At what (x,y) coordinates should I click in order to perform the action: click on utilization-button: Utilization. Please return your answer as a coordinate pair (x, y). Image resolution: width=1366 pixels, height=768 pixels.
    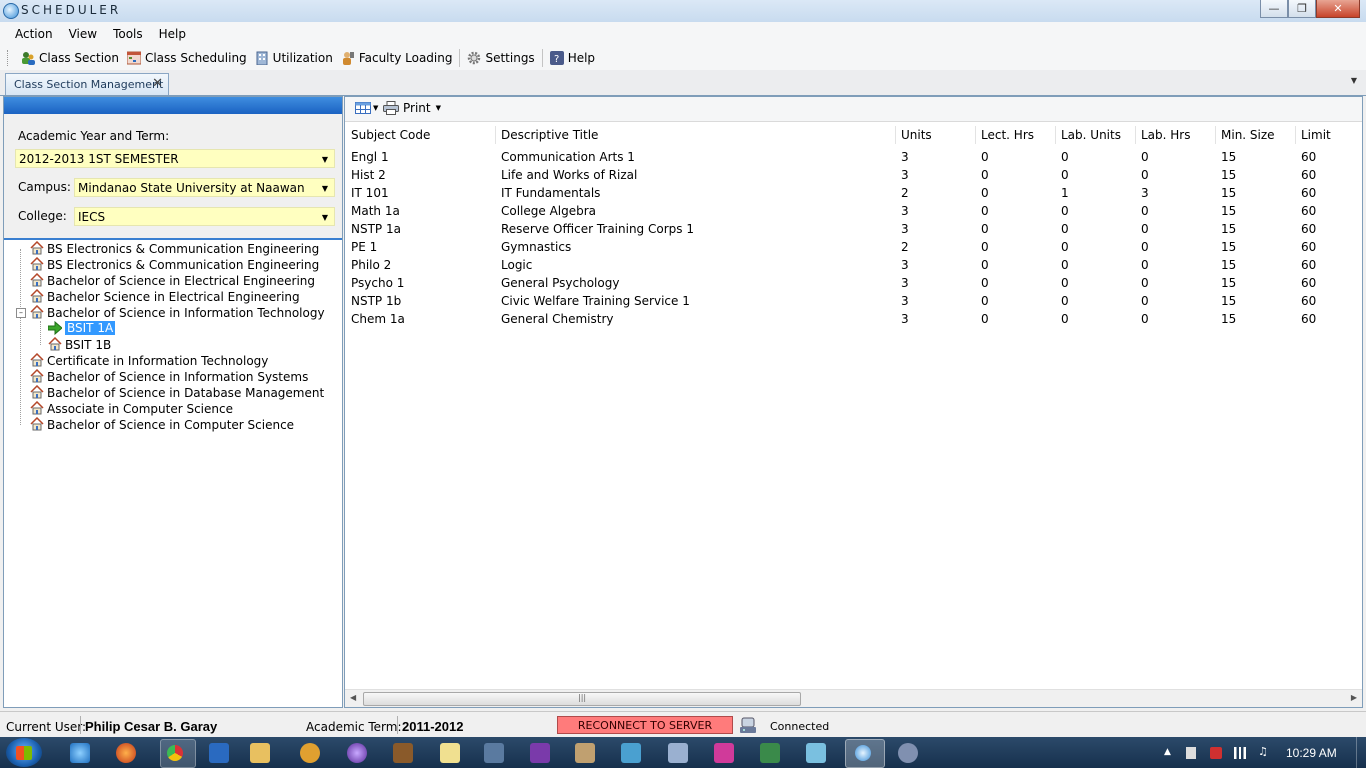
    Looking at the image, I should click on (294, 58).